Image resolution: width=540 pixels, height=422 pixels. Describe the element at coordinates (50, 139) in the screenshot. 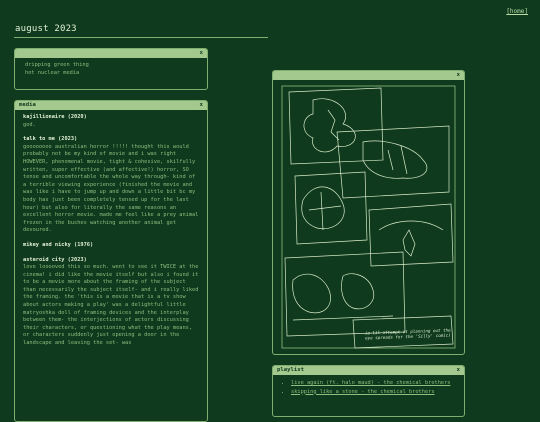

I see `media-entry-title: talk to me (2023)` at that location.